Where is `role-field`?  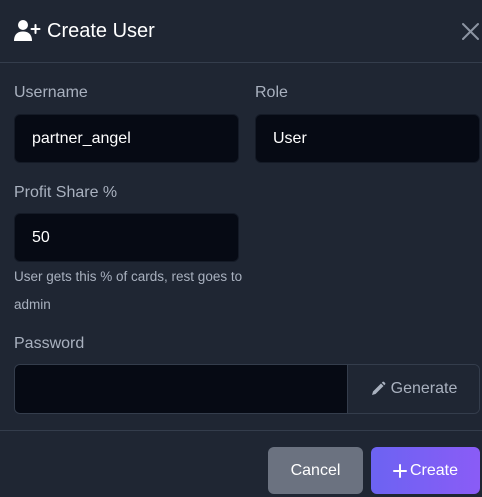 role-field is located at coordinates (367, 138).